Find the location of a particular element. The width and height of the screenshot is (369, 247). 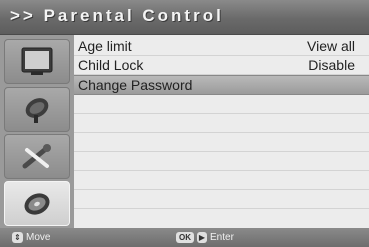

change-password-label: Change Password is located at coordinates (135, 85).